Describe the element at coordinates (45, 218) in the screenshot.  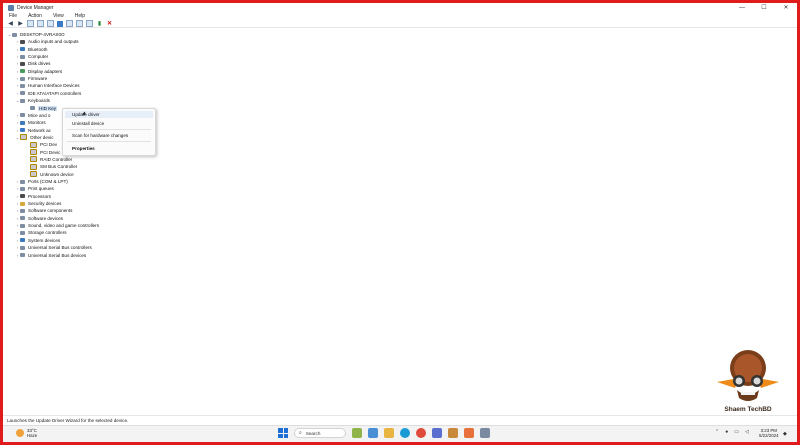
I see `tree-item-label: Software devices` at that location.